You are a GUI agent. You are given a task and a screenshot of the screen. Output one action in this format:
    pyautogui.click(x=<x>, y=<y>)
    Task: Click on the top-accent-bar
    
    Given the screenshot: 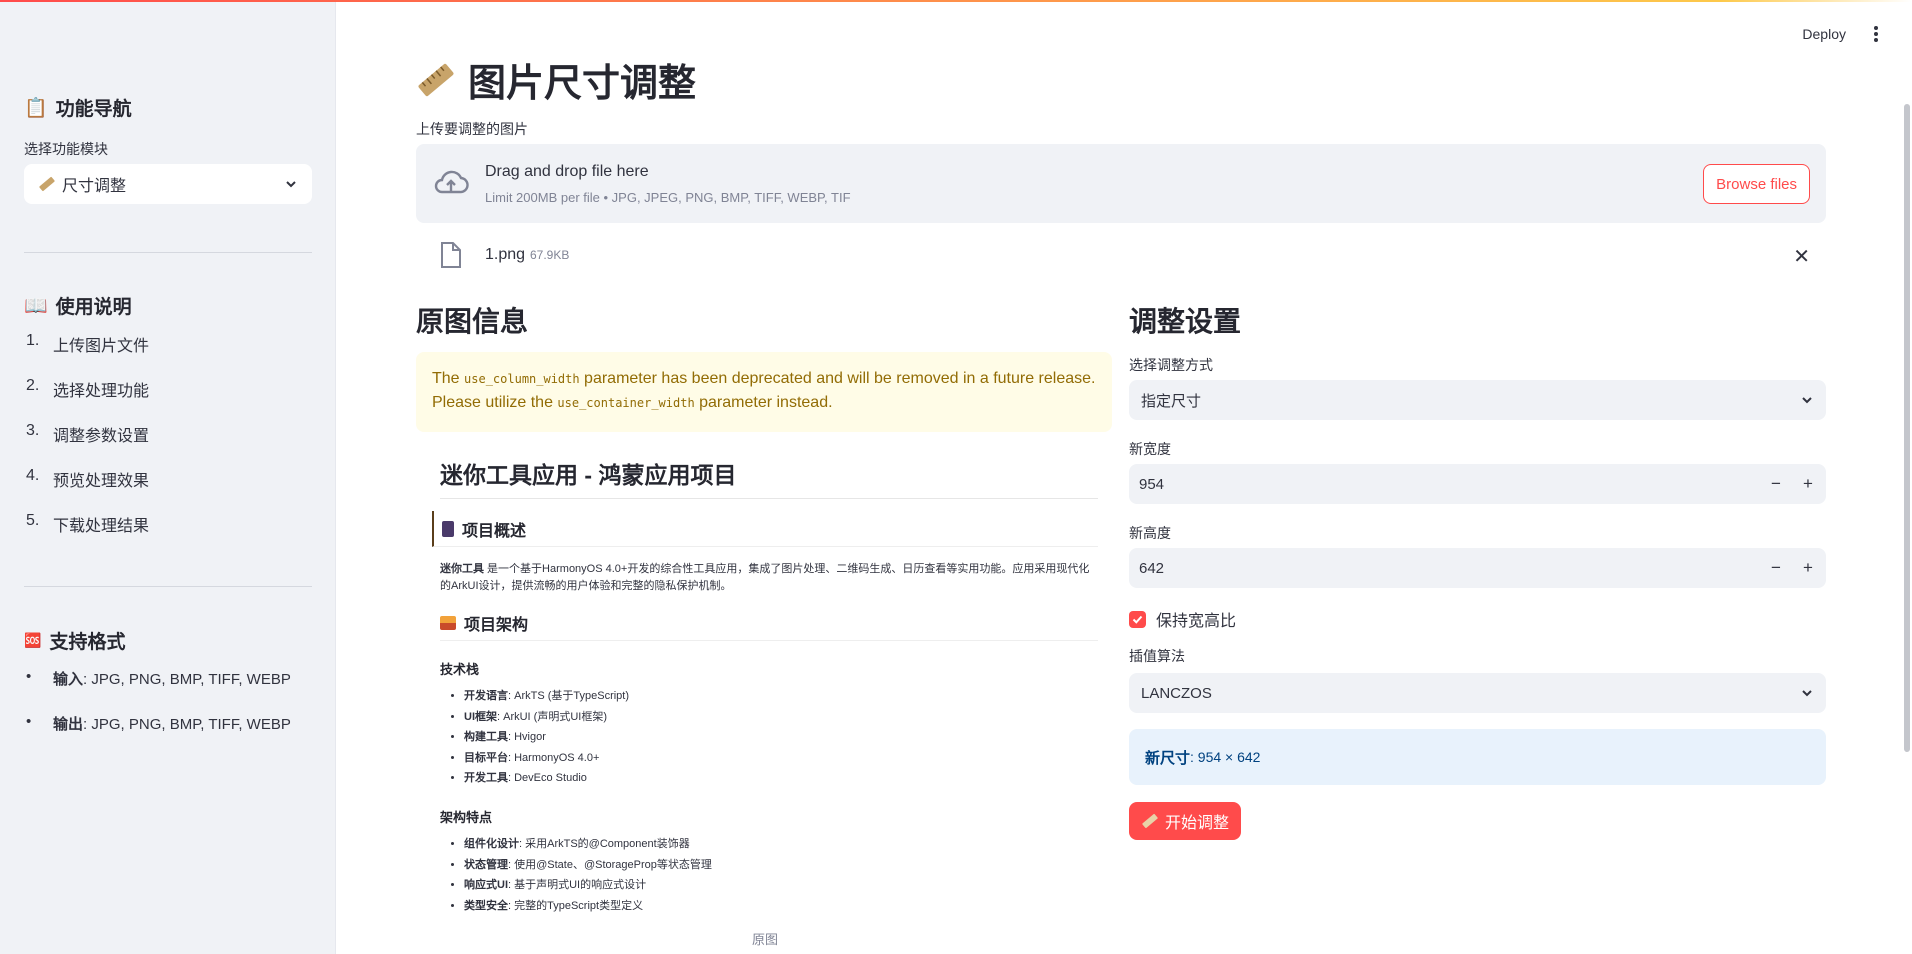 What is the action you would take?
    pyautogui.click(x=956, y=1)
    